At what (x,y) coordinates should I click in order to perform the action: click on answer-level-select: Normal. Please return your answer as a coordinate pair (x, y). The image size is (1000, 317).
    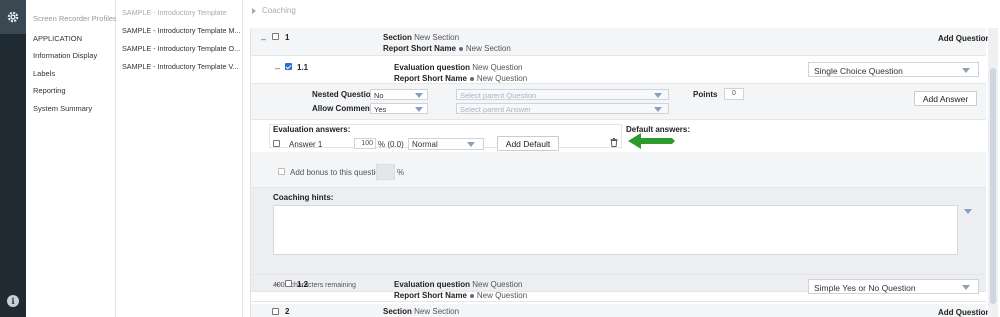
    Looking at the image, I should click on (446, 144).